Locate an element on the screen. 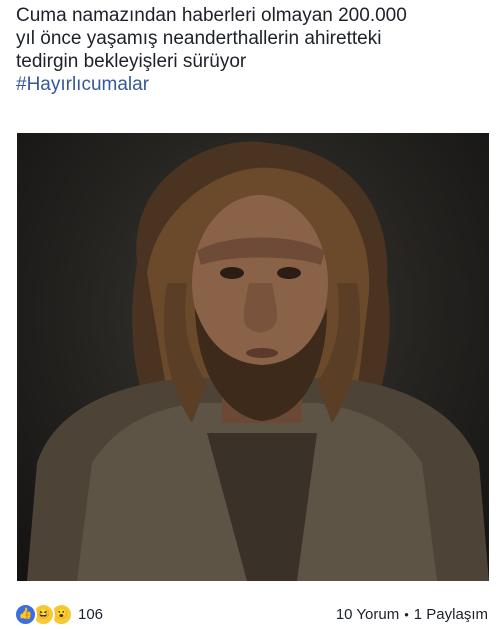  post-text-line-3: tedirgin bekleyişleri sürüyor is located at coordinates (131, 61).